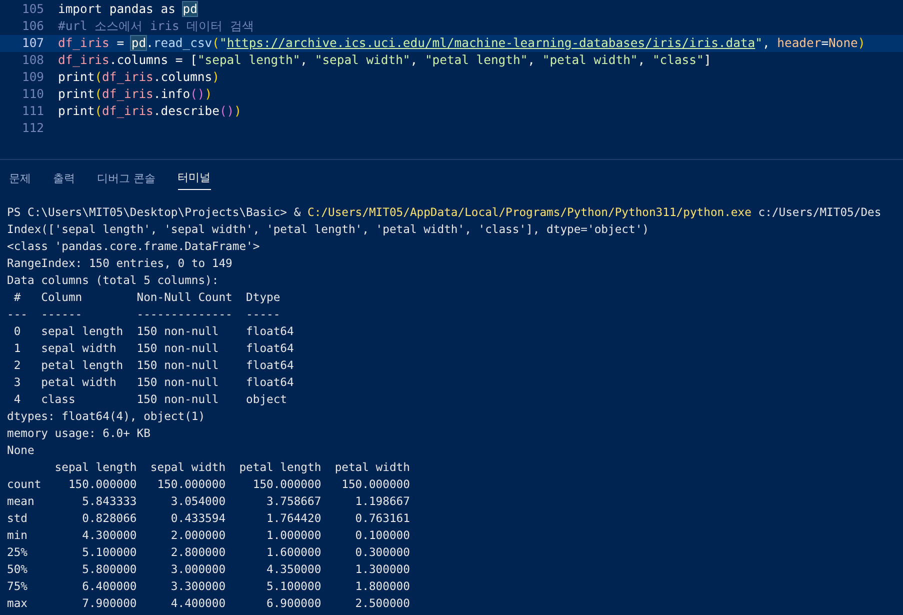 The width and height of the screenshot is (903, 615). What do you see at coordinates (444, 212) in the screenshot?
I see `terminal-command-line: PS C:\Users\MIT05\Desktop\Projects\Basic> & C:/Users/MIT05/AppData/Local/Programs/Python/Python311/python.exe c:/Users/MIT05/Des` at bounding box center [444, 212].